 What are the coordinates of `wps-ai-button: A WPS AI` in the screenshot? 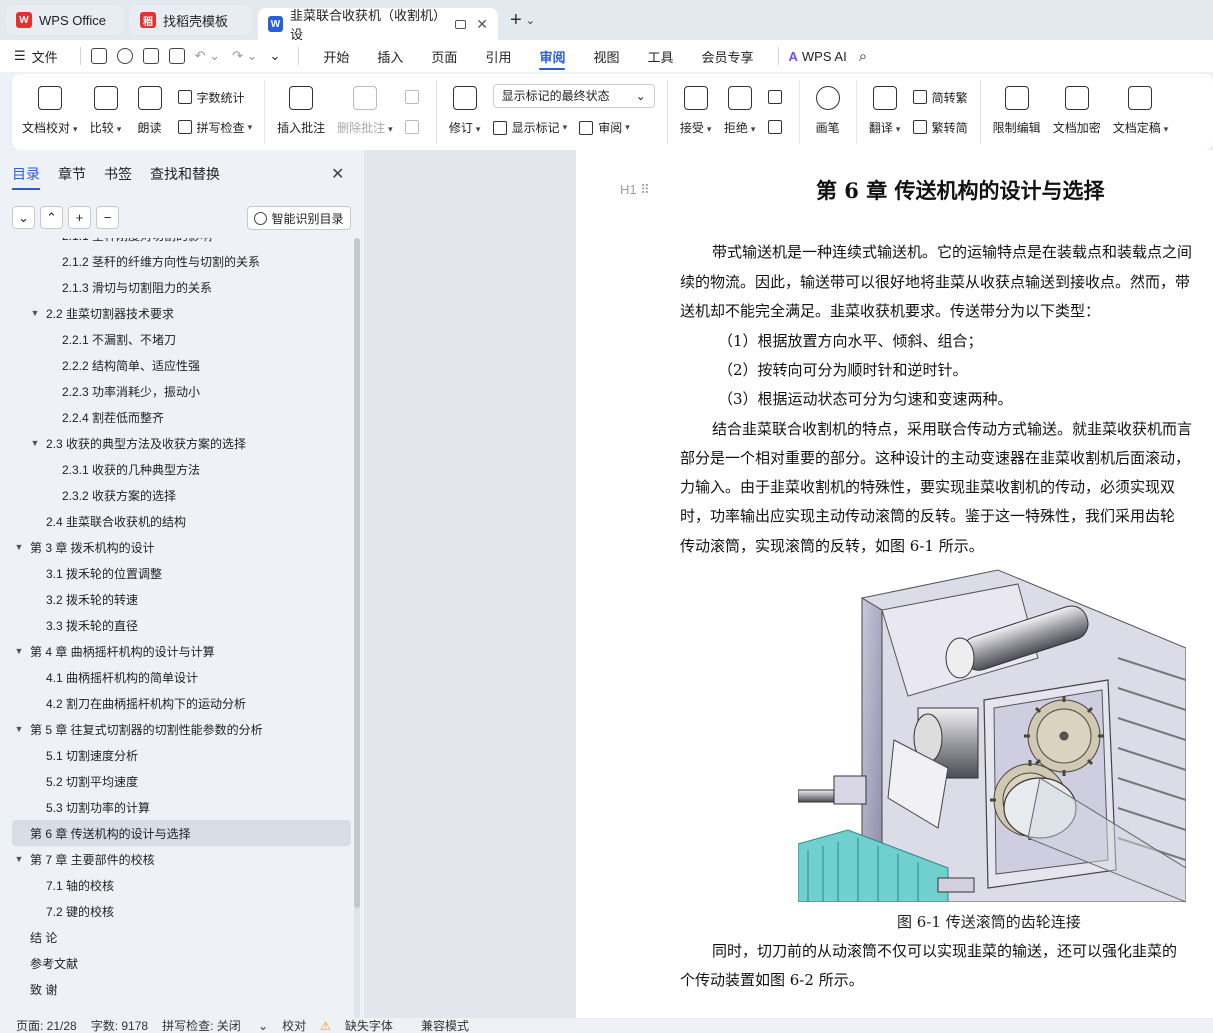 It's located at (818, 56).